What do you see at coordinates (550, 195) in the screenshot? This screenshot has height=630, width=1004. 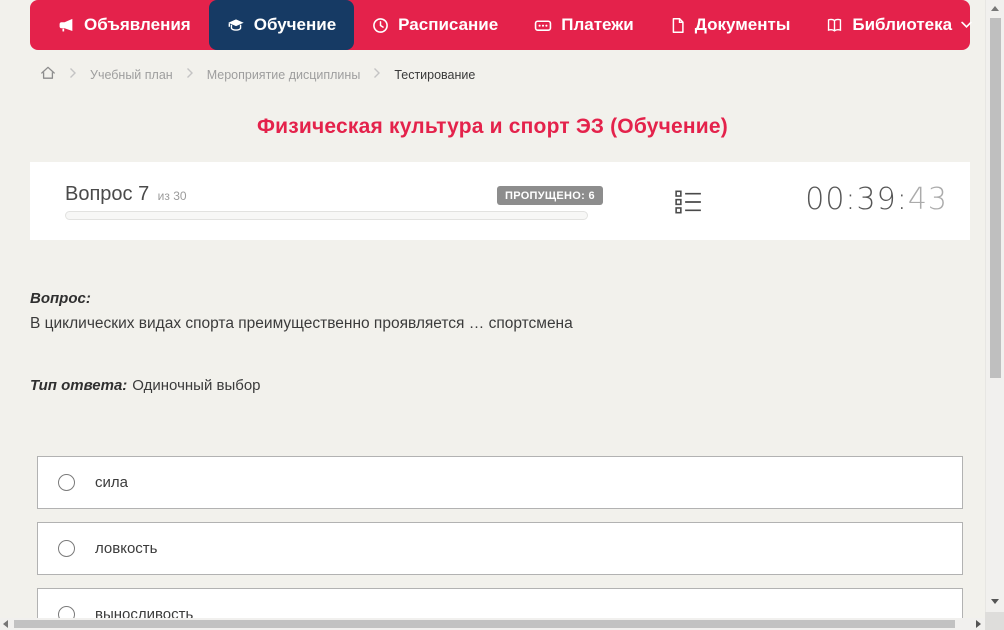 I see `skipped-badge: ПРОПУЩЕНО: 6` at bounding box center [550, 195].